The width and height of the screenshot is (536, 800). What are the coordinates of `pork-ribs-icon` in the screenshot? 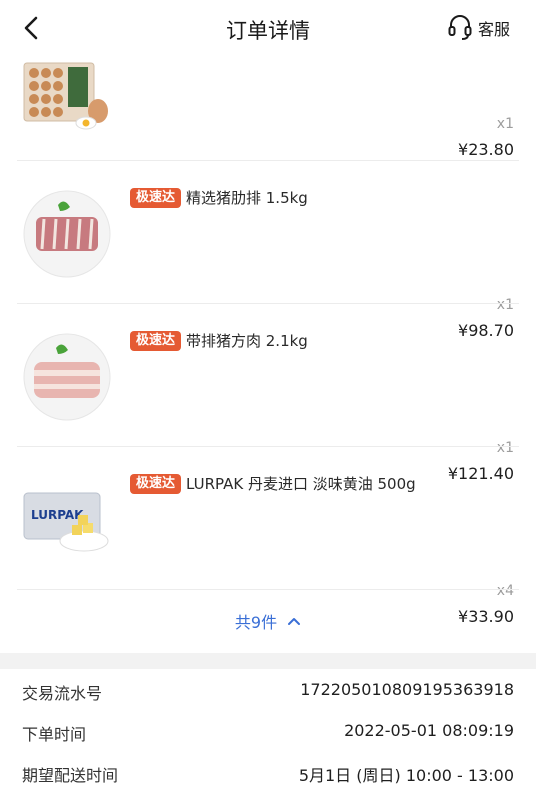 It's located at (67, 234).